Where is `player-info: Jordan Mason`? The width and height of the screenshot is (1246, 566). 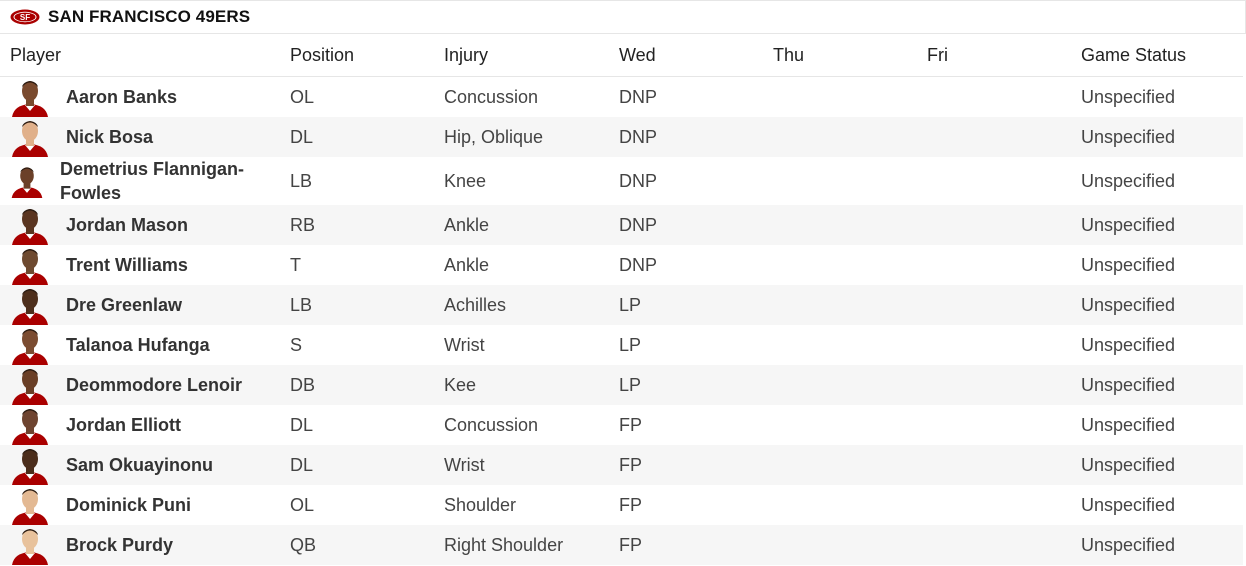 player-info: Jordan Mason is located at coordinates (145, 225).